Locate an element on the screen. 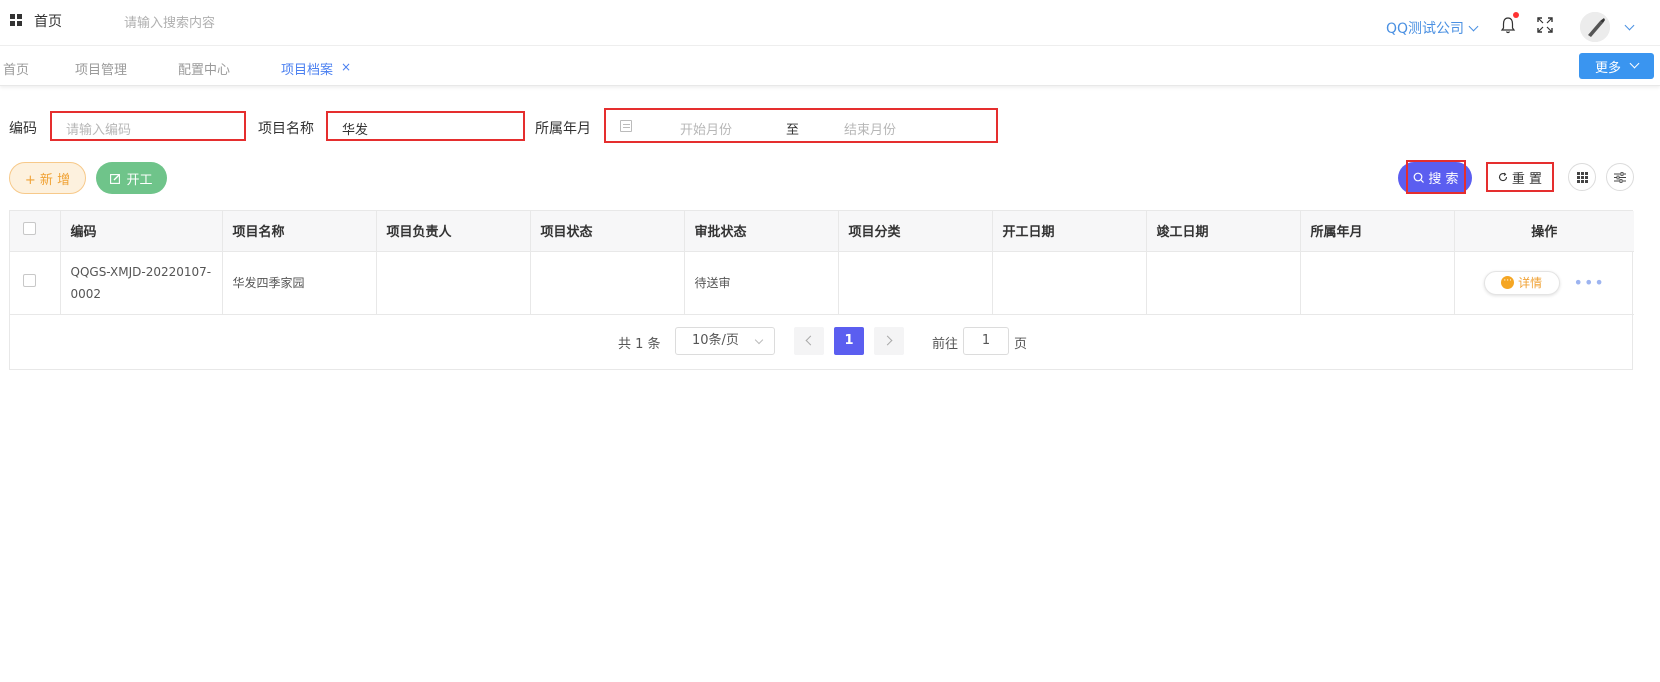 This screenshot has height=682, width=1660. code-cell-line2: 0002 is located at coordinates (86, 293).